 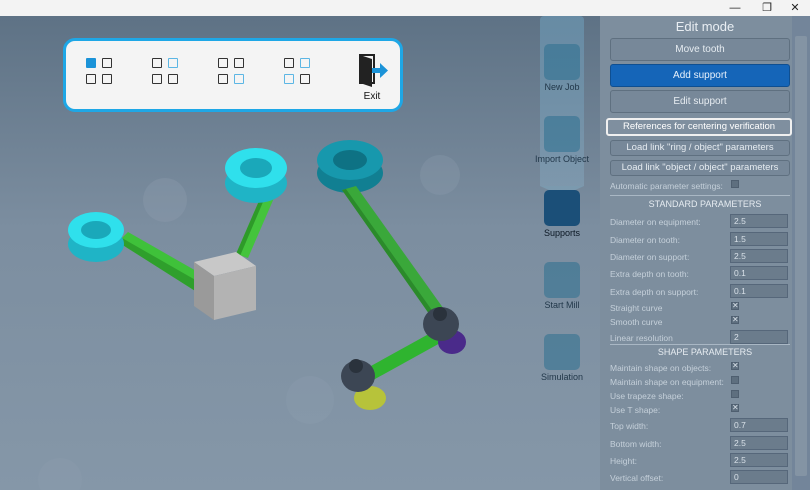 What do you see at coordinates (562, 87) in the screenshot?
I see `tool-label: New Job` at bounding box center [562, 87].